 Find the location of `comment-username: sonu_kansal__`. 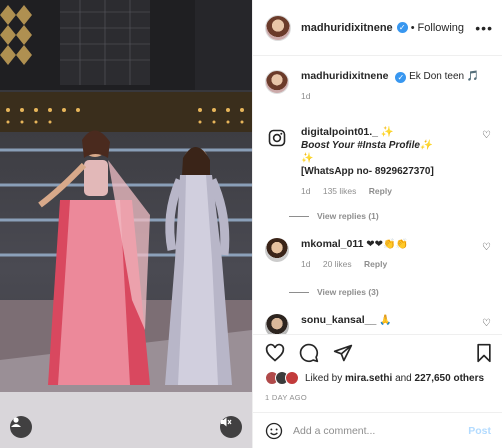

comment-username: sonu_kansal__ is located at coordinates (338, 320).